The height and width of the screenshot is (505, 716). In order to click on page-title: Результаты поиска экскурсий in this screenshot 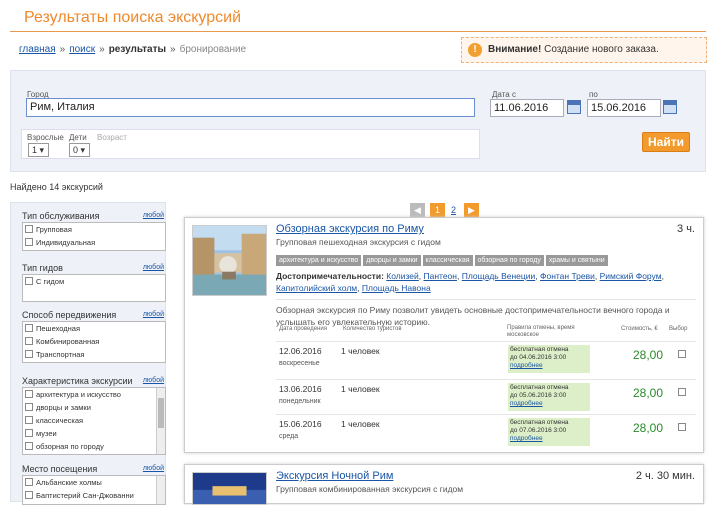, I will do `click(133, 17)`.